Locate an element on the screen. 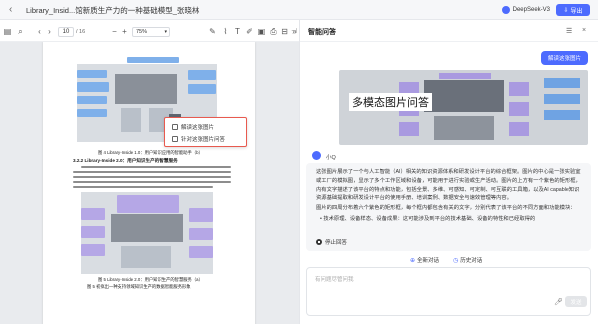  menu-item-label: 针对这张图片问答 is located at coordinates (203, 140).